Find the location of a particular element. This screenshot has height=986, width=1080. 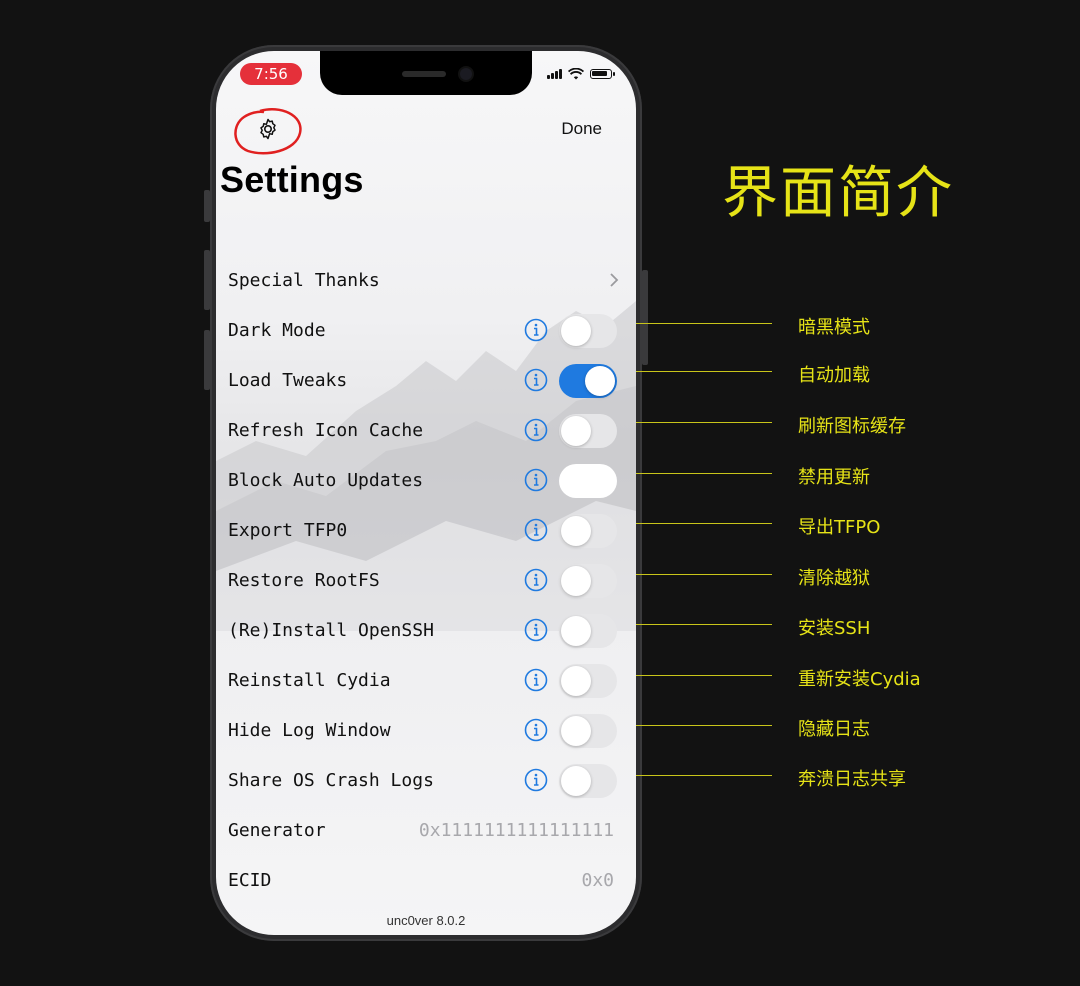

front-camera is located at coordinates (466, 74).